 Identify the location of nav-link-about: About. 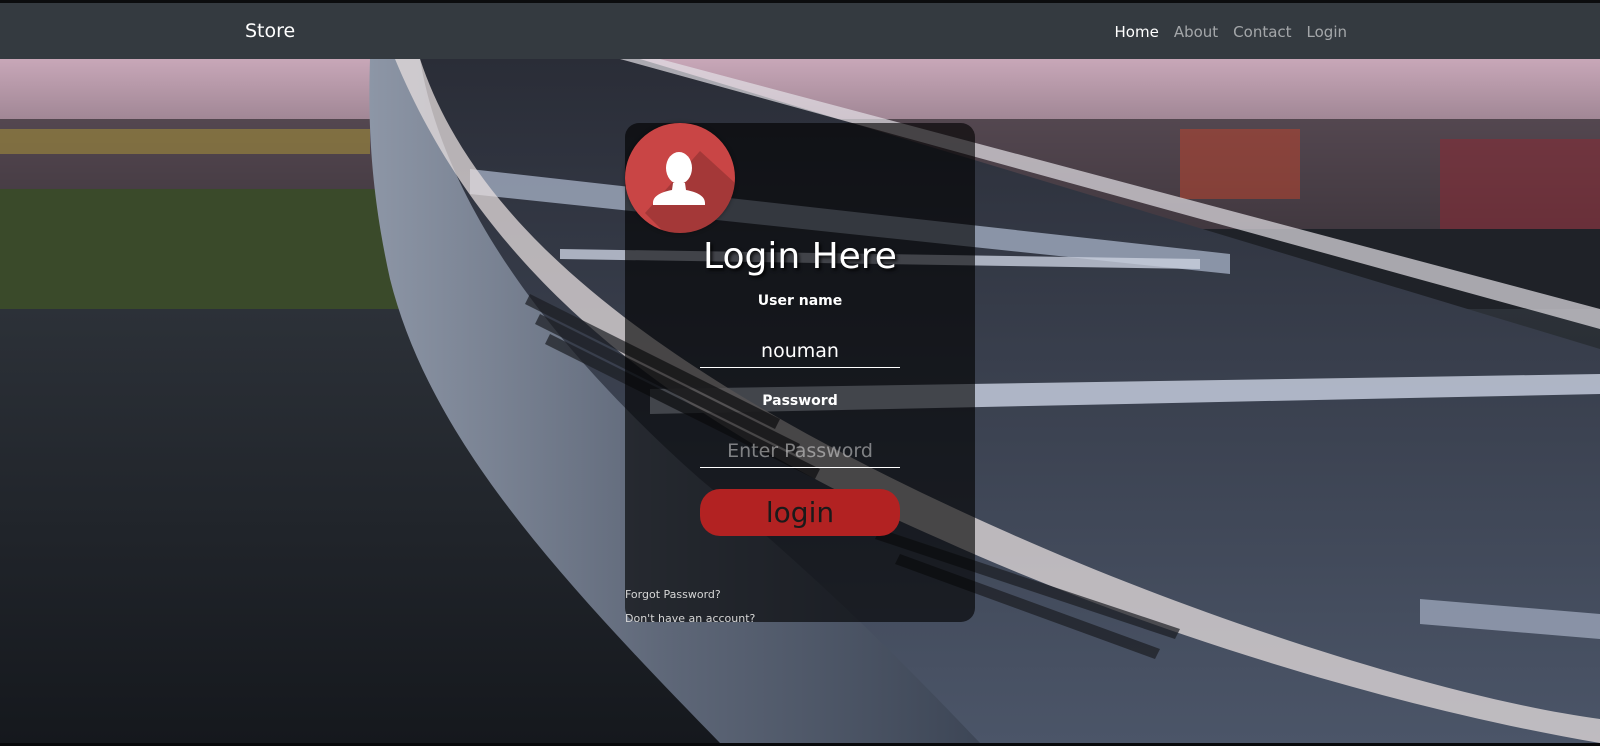
(1196, 32).